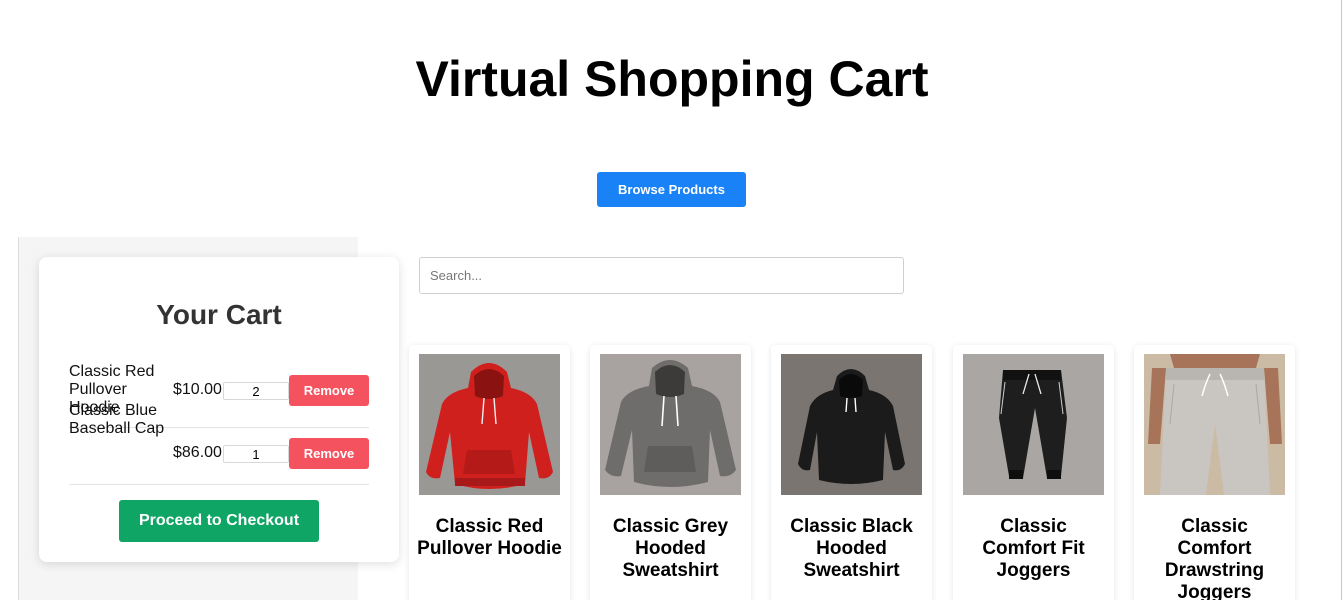 This screenshot has width=1344, height=600. What do you see at coordinates (671, 189) in the screenshot?
I see `browse-products-button: Browse Products` at bounding box center [671, 189].